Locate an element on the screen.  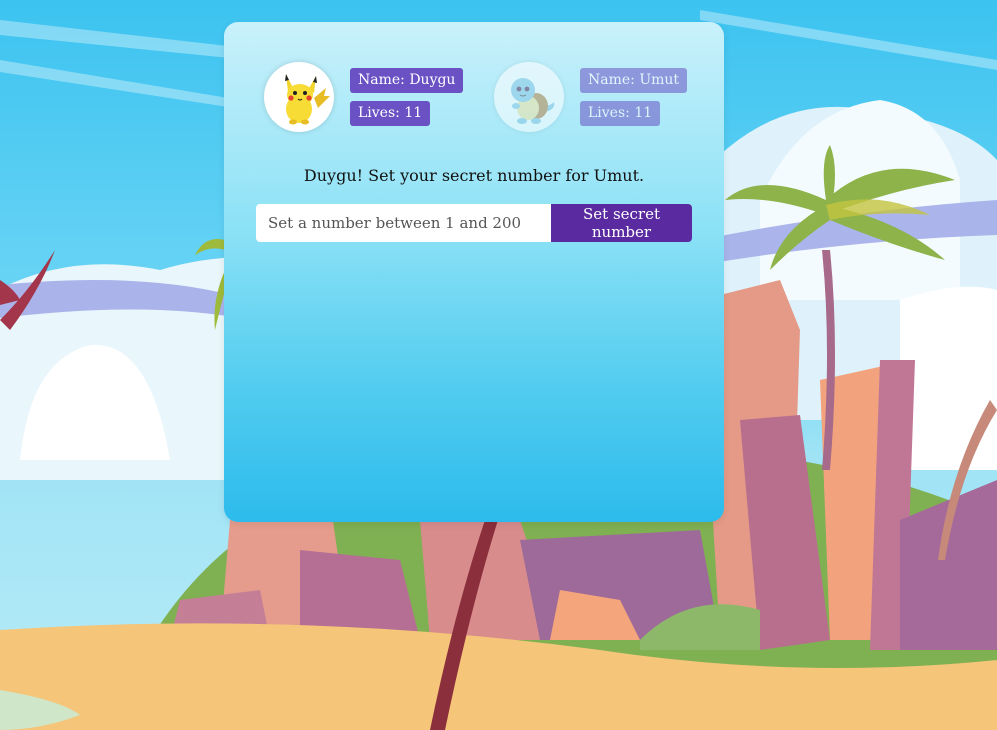
squirtle-icon is located at coordinates (533, 101).